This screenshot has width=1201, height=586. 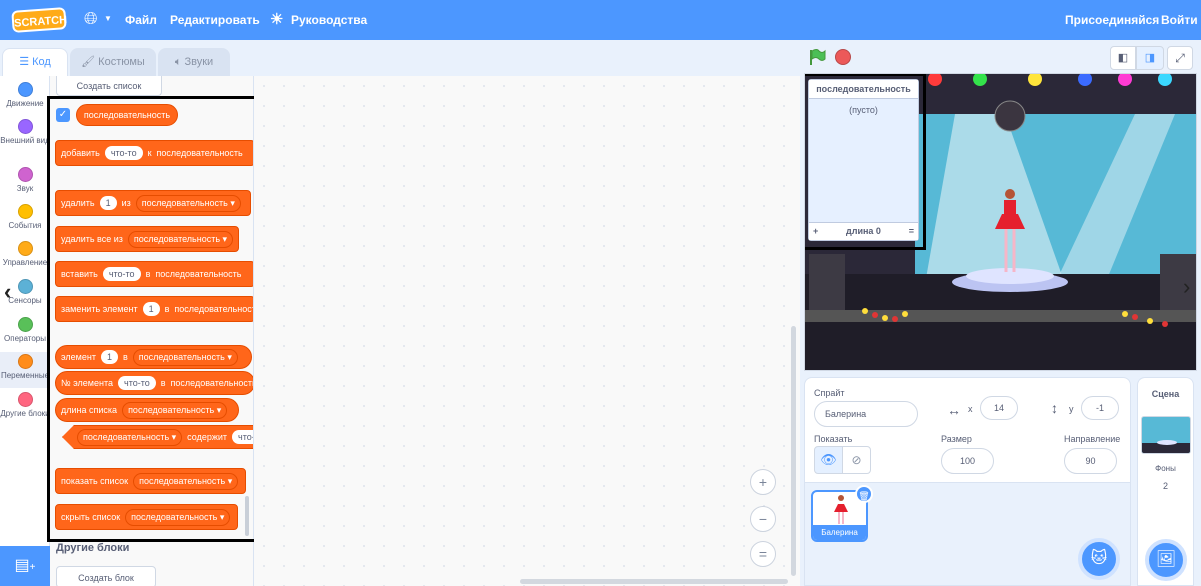 What do you see at coordinates (1071, 409) in the screenshot?
I see `y-label: y` at bounding box center [1071, 409].